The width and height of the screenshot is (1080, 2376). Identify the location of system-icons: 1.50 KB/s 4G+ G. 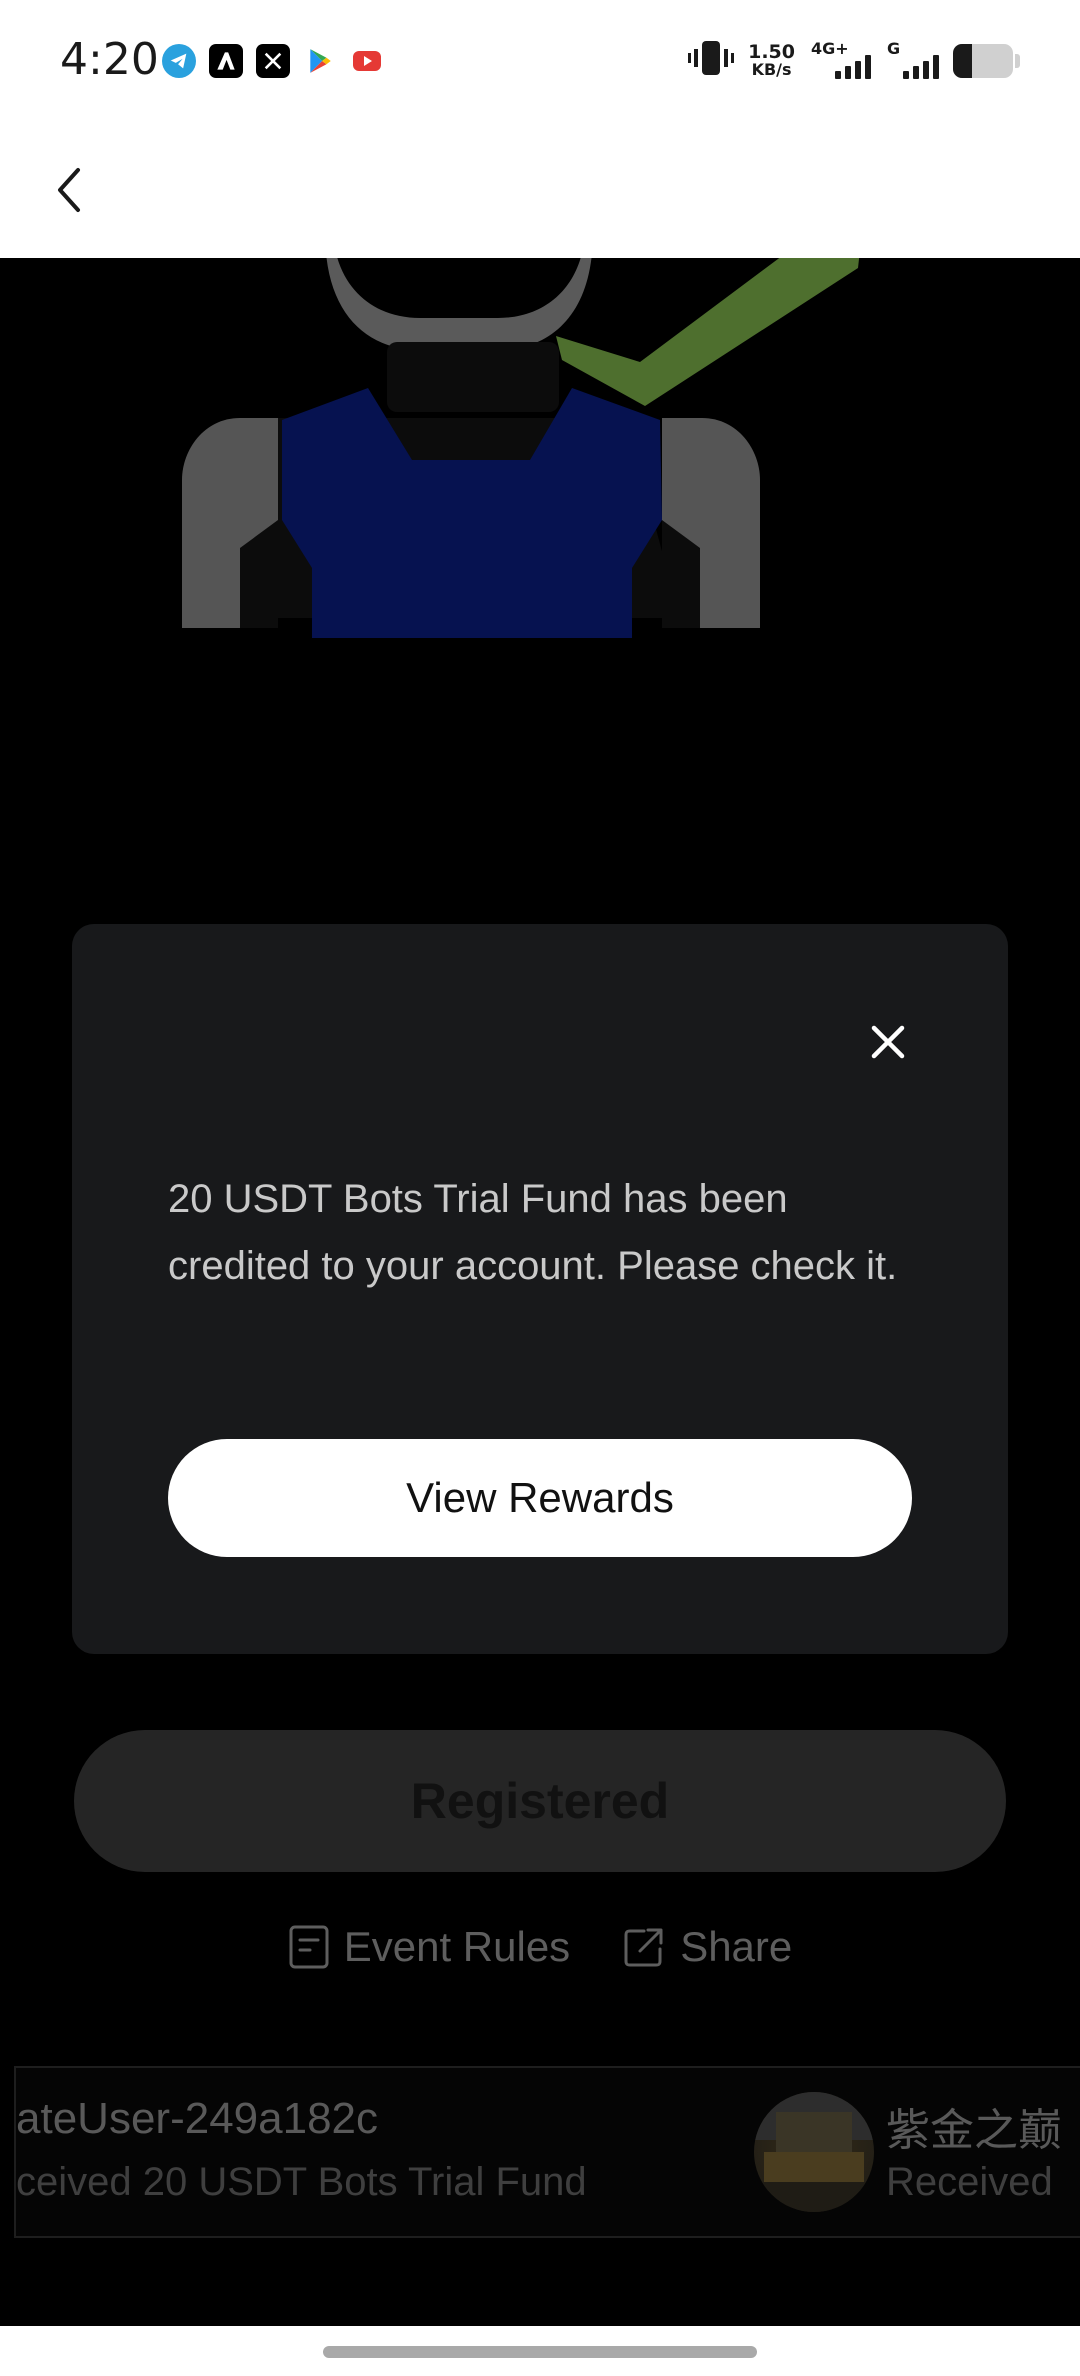
(854, 60).